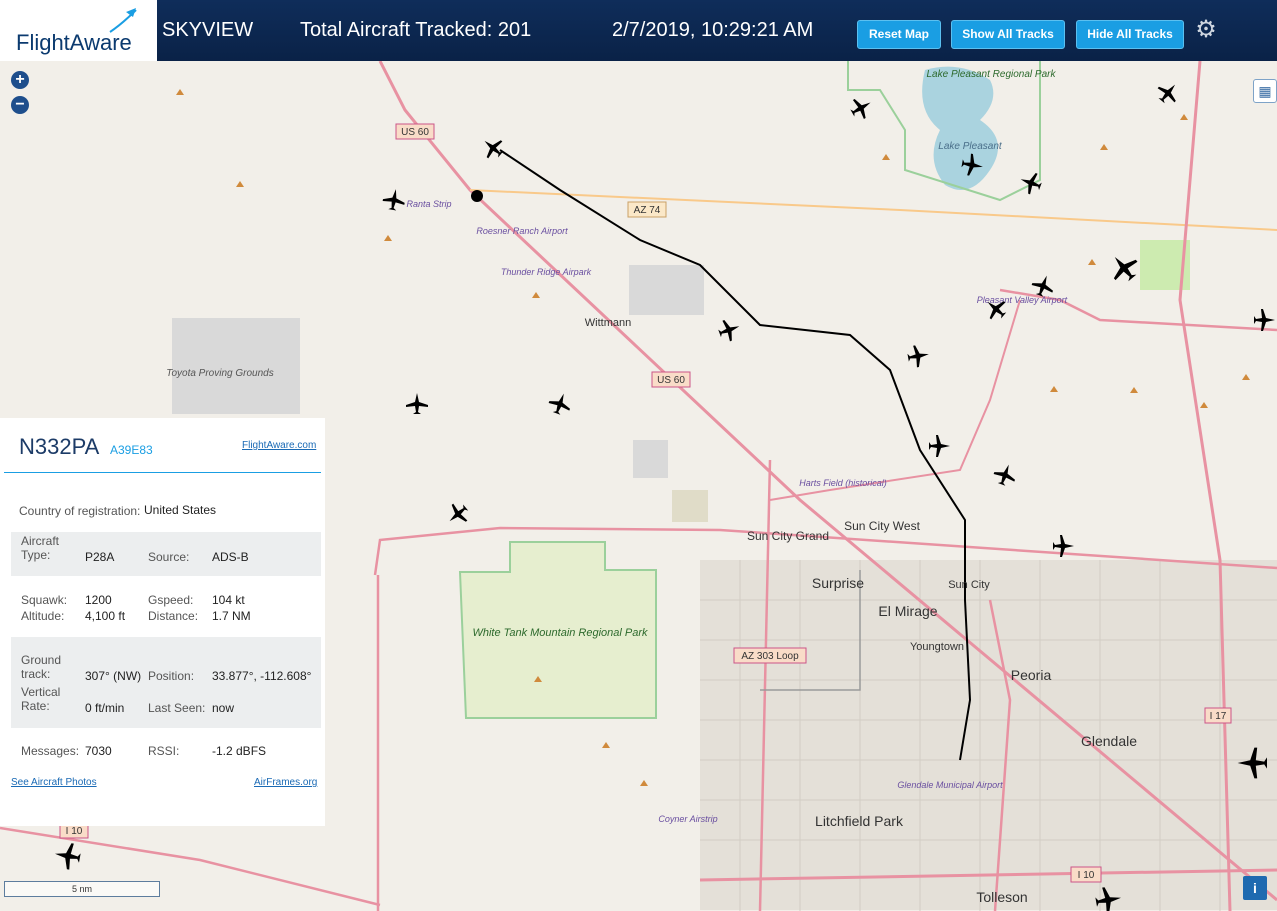  Describe the element at coordinates (219, 373) in the screenshot. I see `place-label: Toyota Proving Grounds` at that location.